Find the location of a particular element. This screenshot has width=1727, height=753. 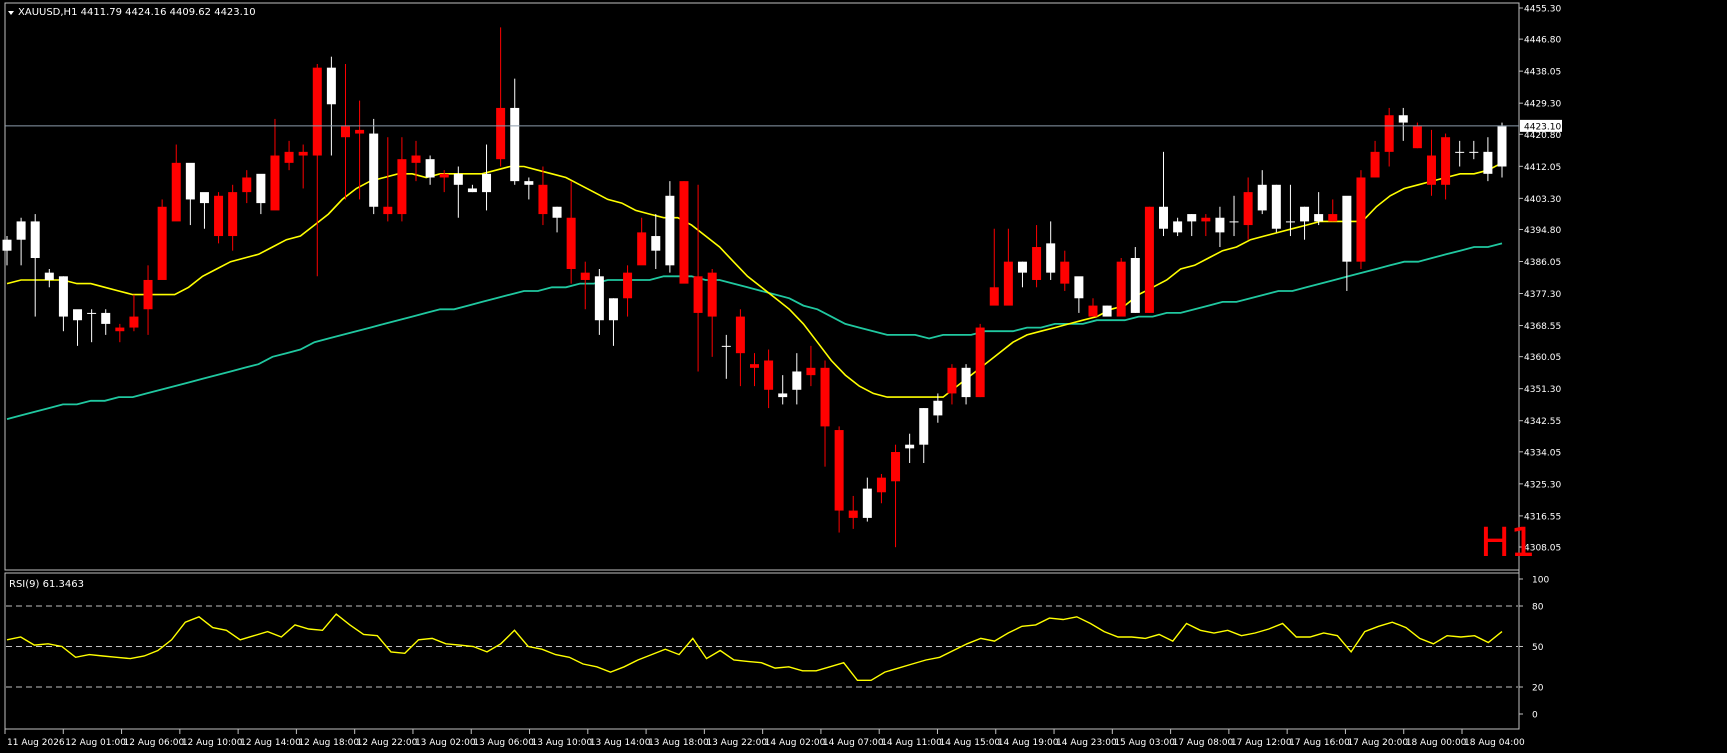

time-tick-label: 12 Aug 18:00 is located at coordinates (328, 743).